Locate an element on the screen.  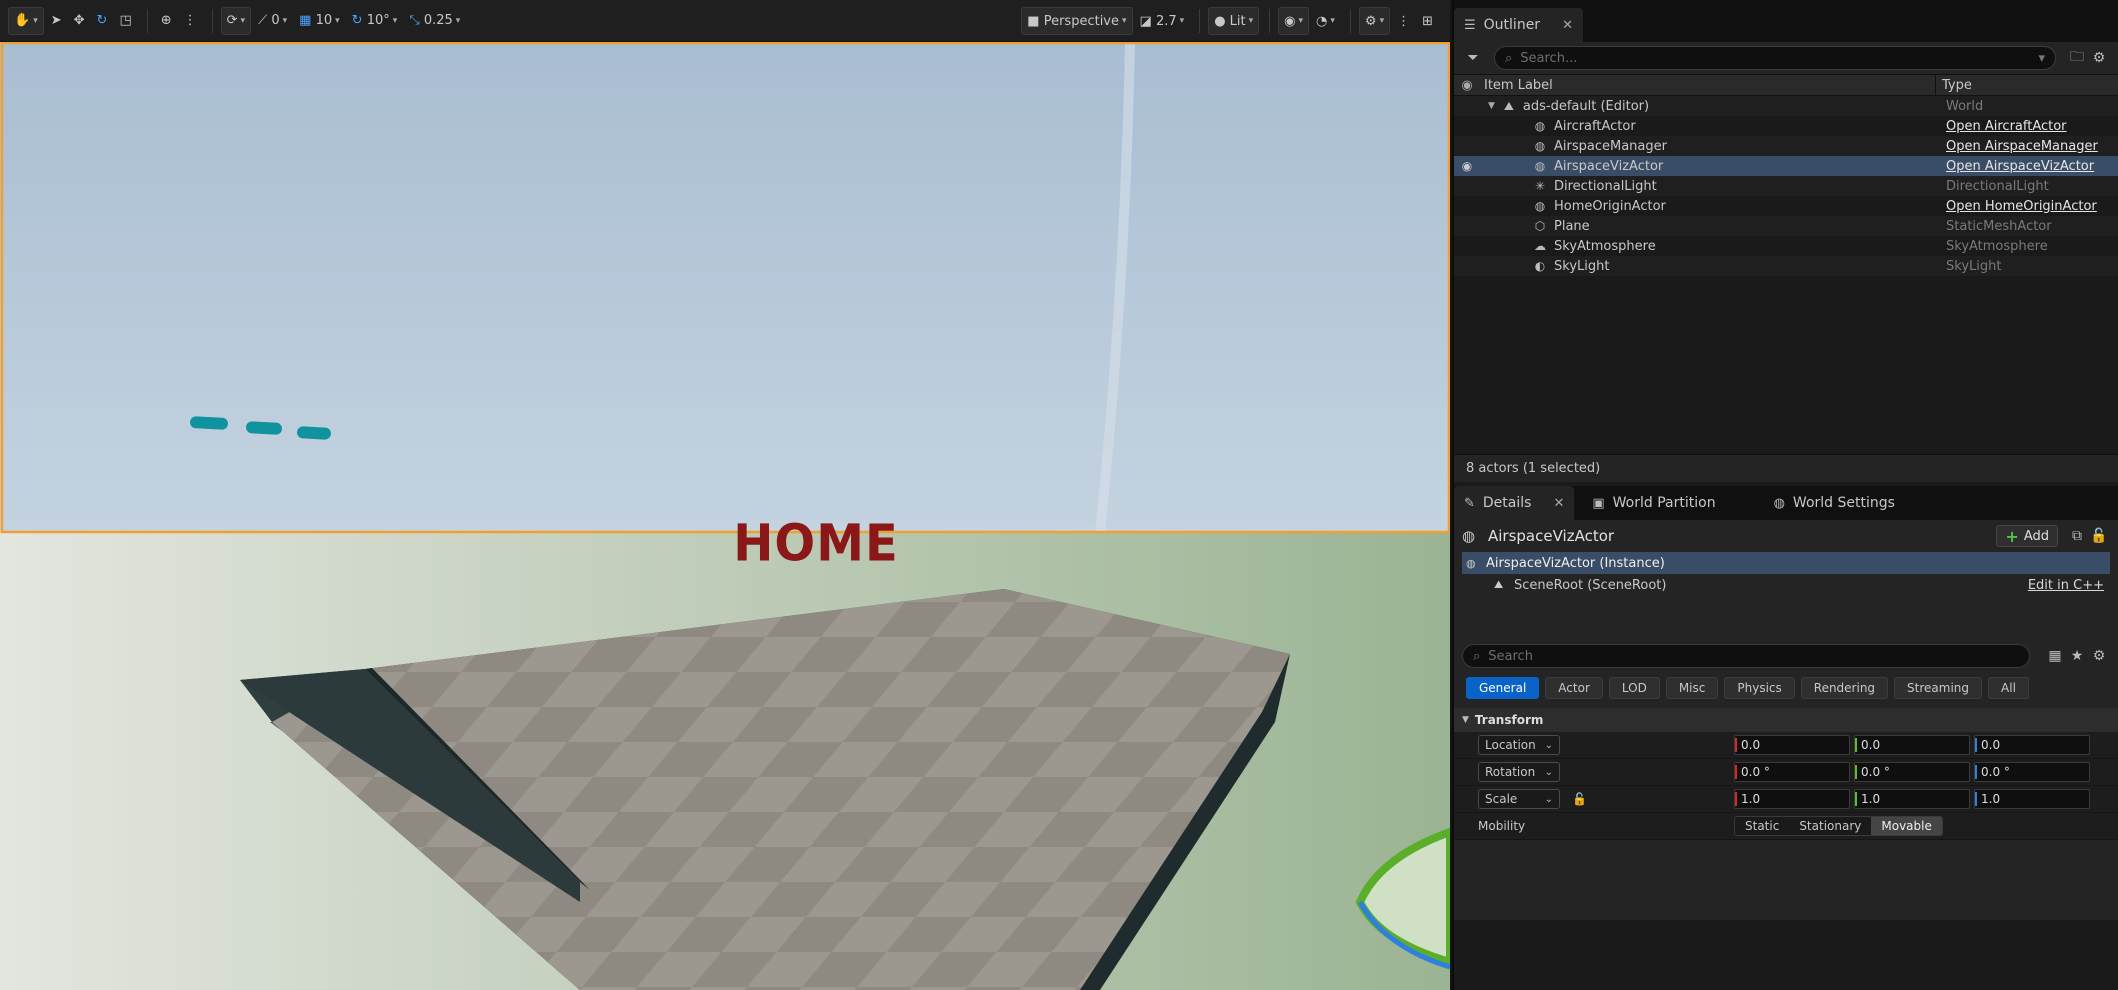
mobility-option-movable: Movable is located at coordinates (1906, 826).